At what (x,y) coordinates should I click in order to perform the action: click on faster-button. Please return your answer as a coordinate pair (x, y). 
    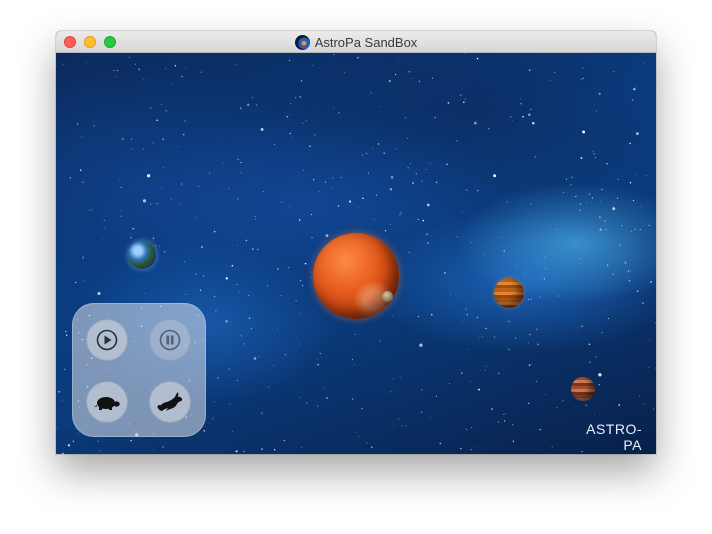
    Looking at the image, I should click on (170, 402).